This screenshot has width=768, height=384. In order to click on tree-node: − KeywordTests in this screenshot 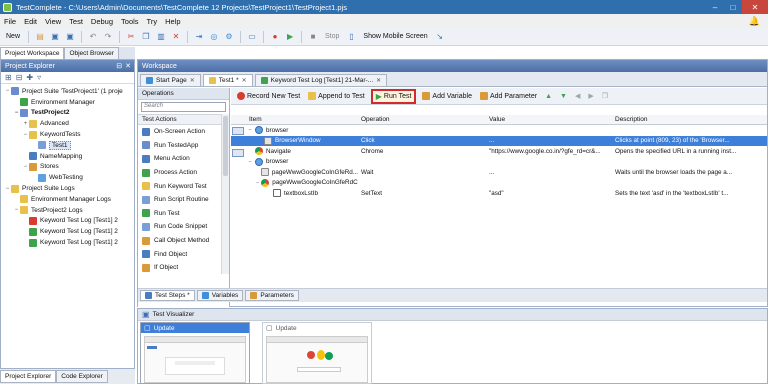, I will do `click(67, 134)`.